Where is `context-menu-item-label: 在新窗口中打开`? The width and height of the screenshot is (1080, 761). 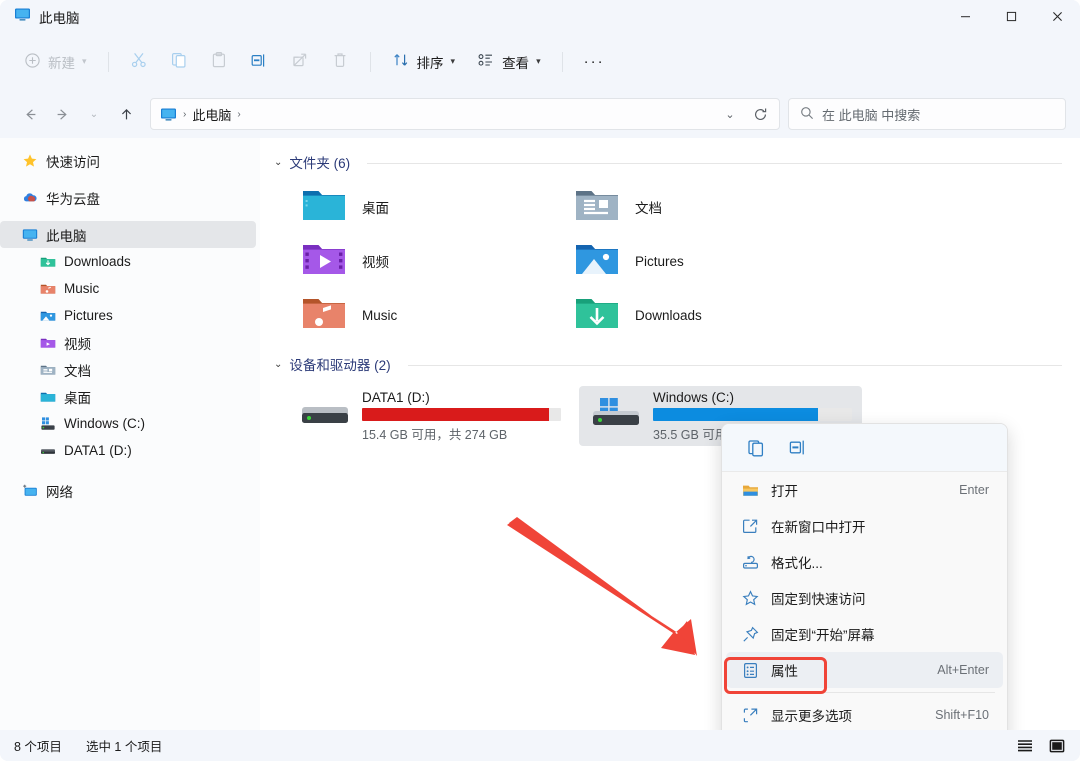
context-menu-item-label: 在新窗口中打开 is located at coordinates (818, 527).